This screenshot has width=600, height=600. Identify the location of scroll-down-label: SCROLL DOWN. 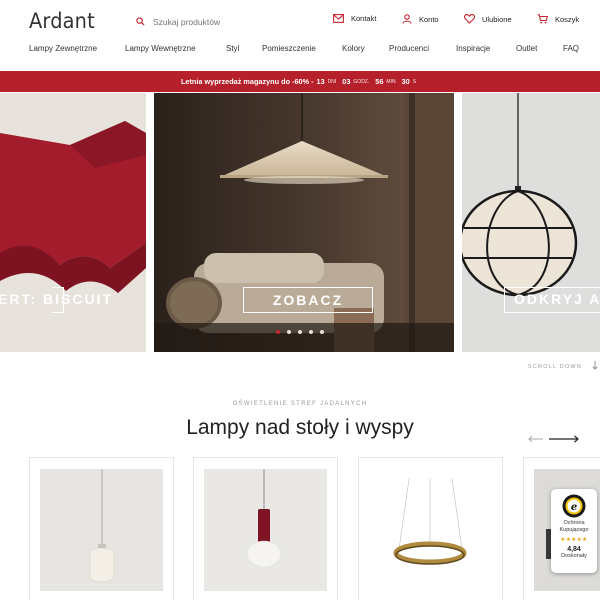
(555, 366).